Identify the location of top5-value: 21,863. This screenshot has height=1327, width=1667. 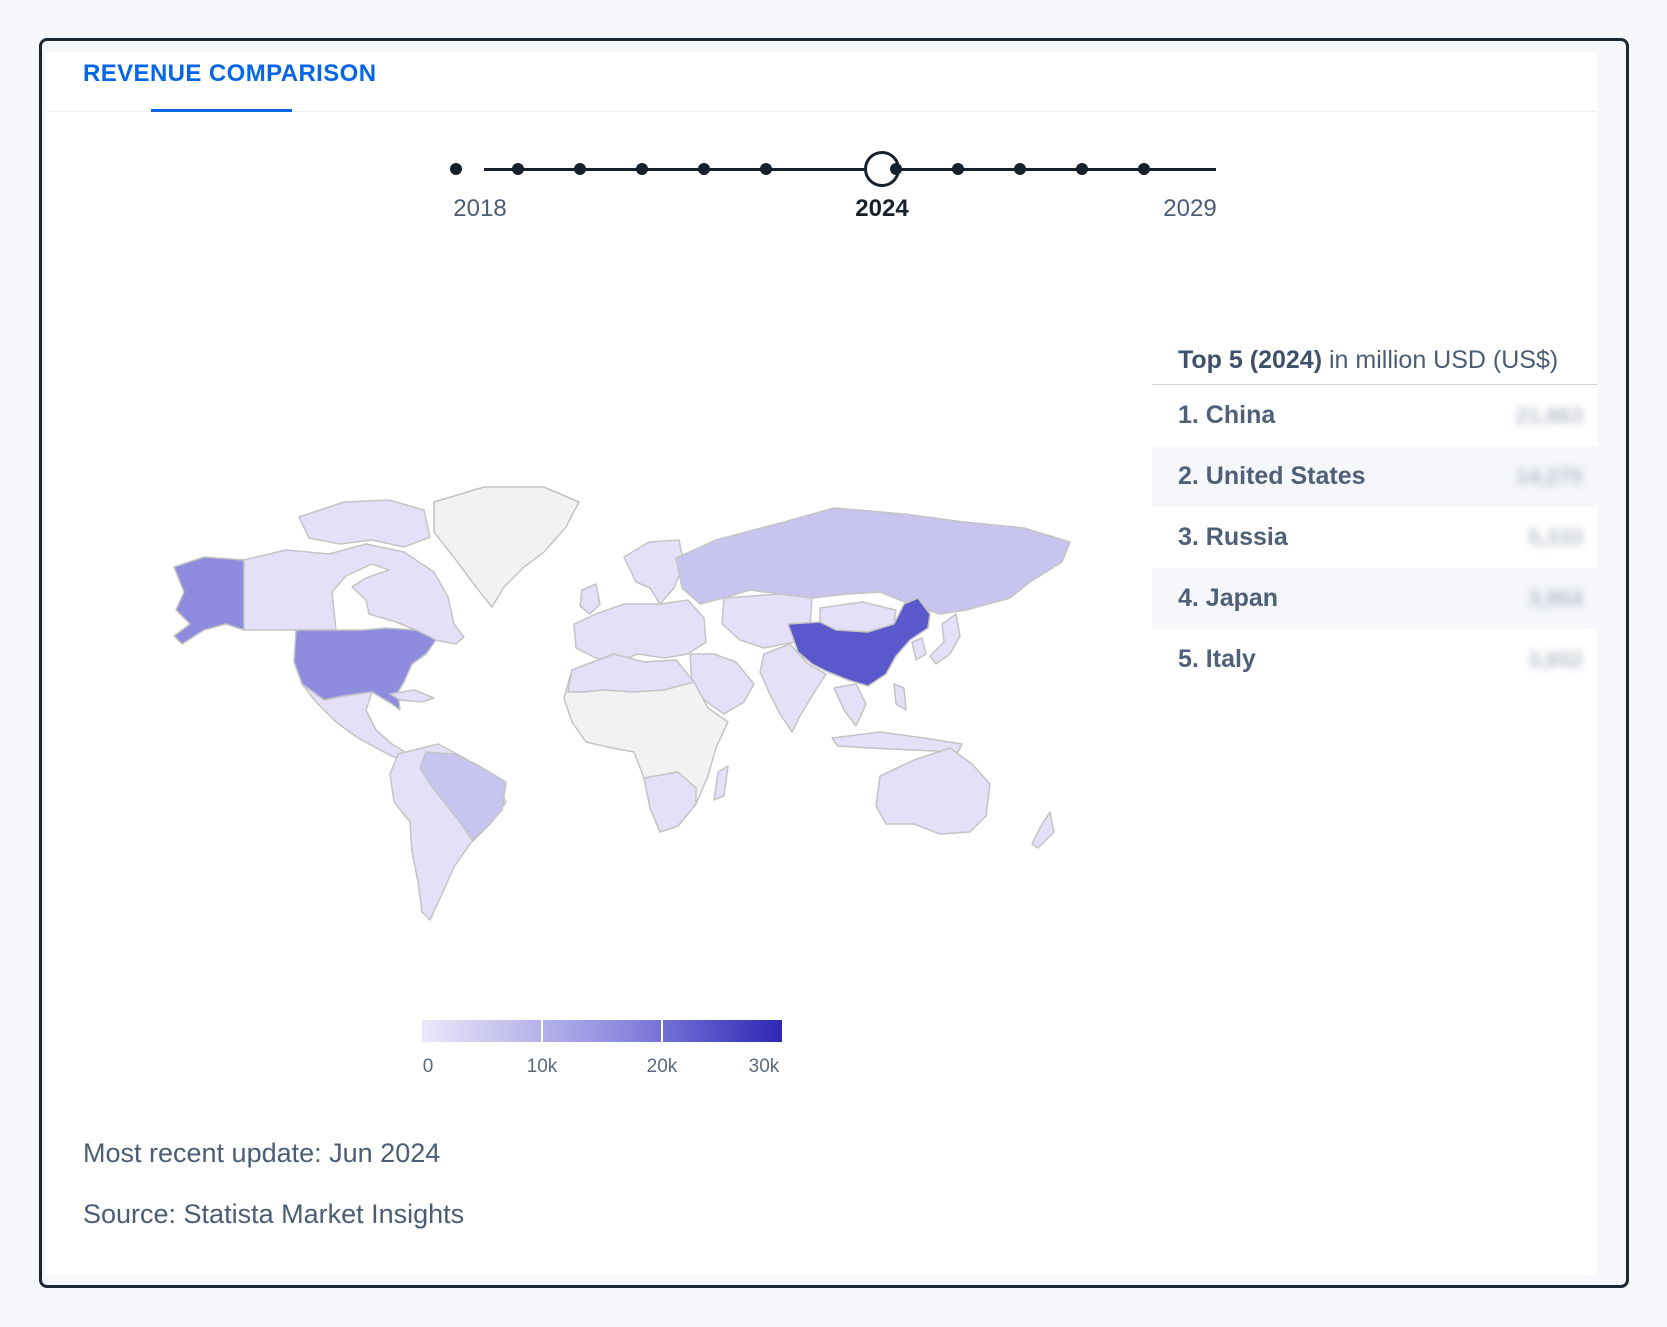
(1549, 415).